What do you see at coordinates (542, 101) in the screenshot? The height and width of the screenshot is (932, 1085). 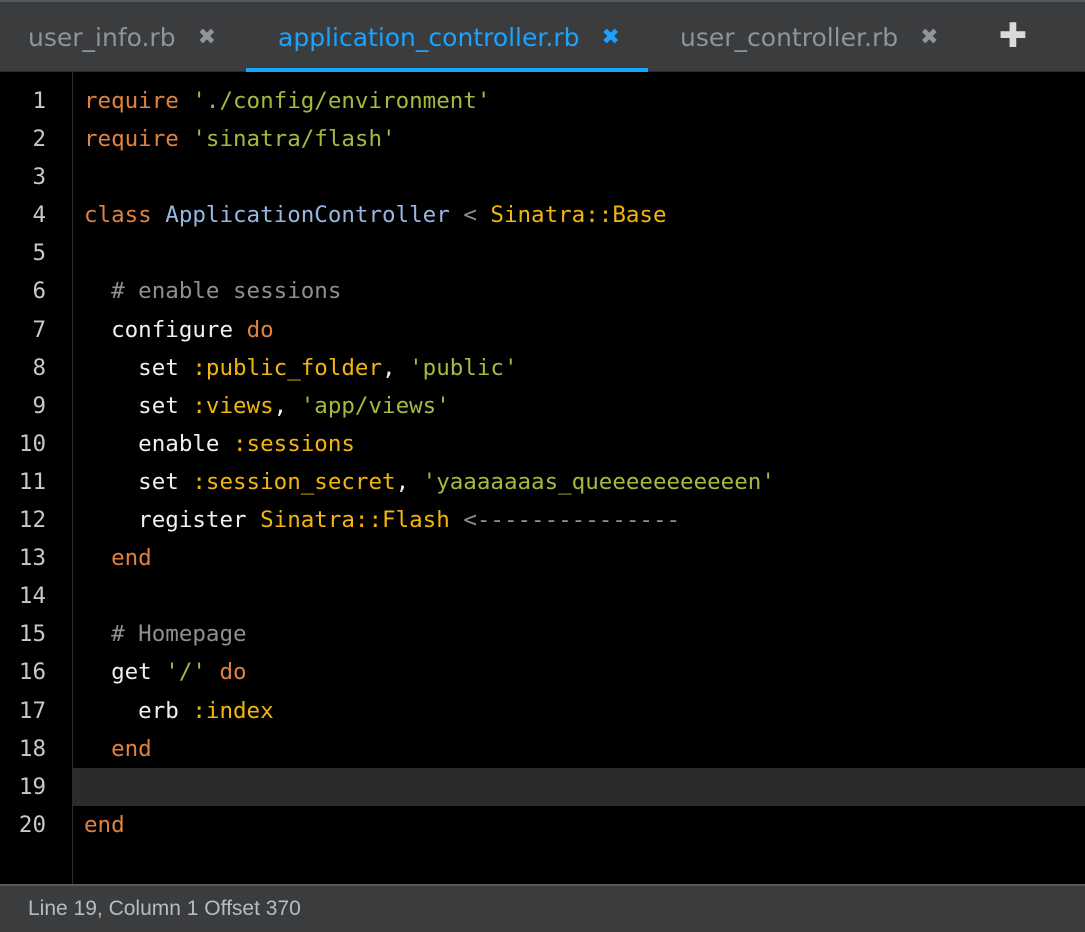 I see `code-line: 1 require './config/environment'` at bounding box center [542, 101].